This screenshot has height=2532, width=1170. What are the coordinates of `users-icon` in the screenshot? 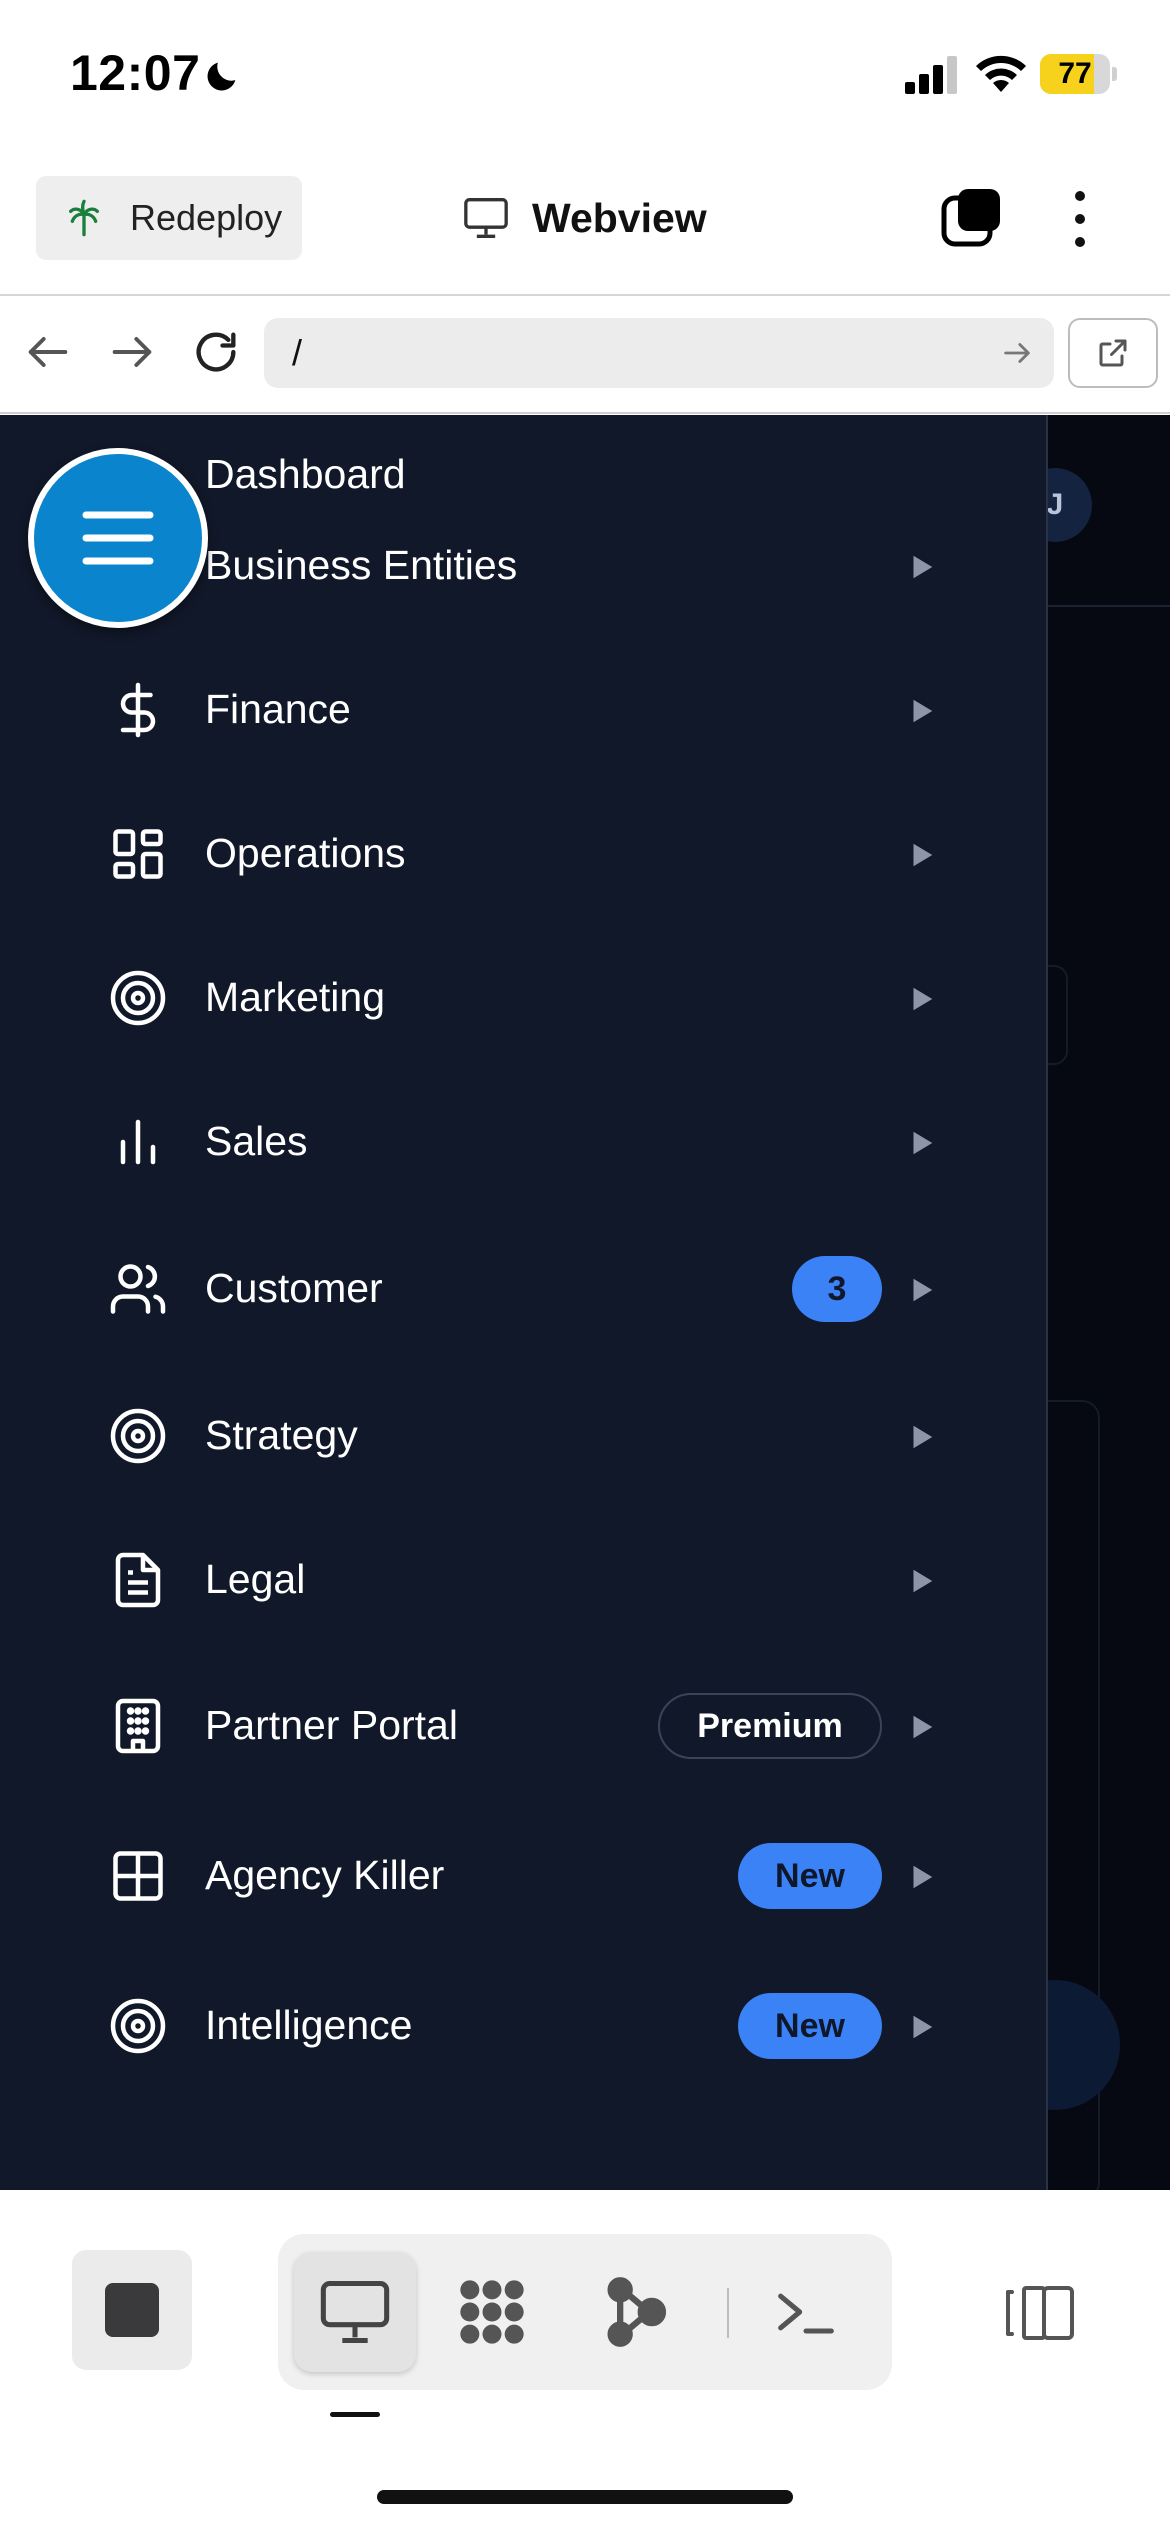 It's located at (138, 1289).